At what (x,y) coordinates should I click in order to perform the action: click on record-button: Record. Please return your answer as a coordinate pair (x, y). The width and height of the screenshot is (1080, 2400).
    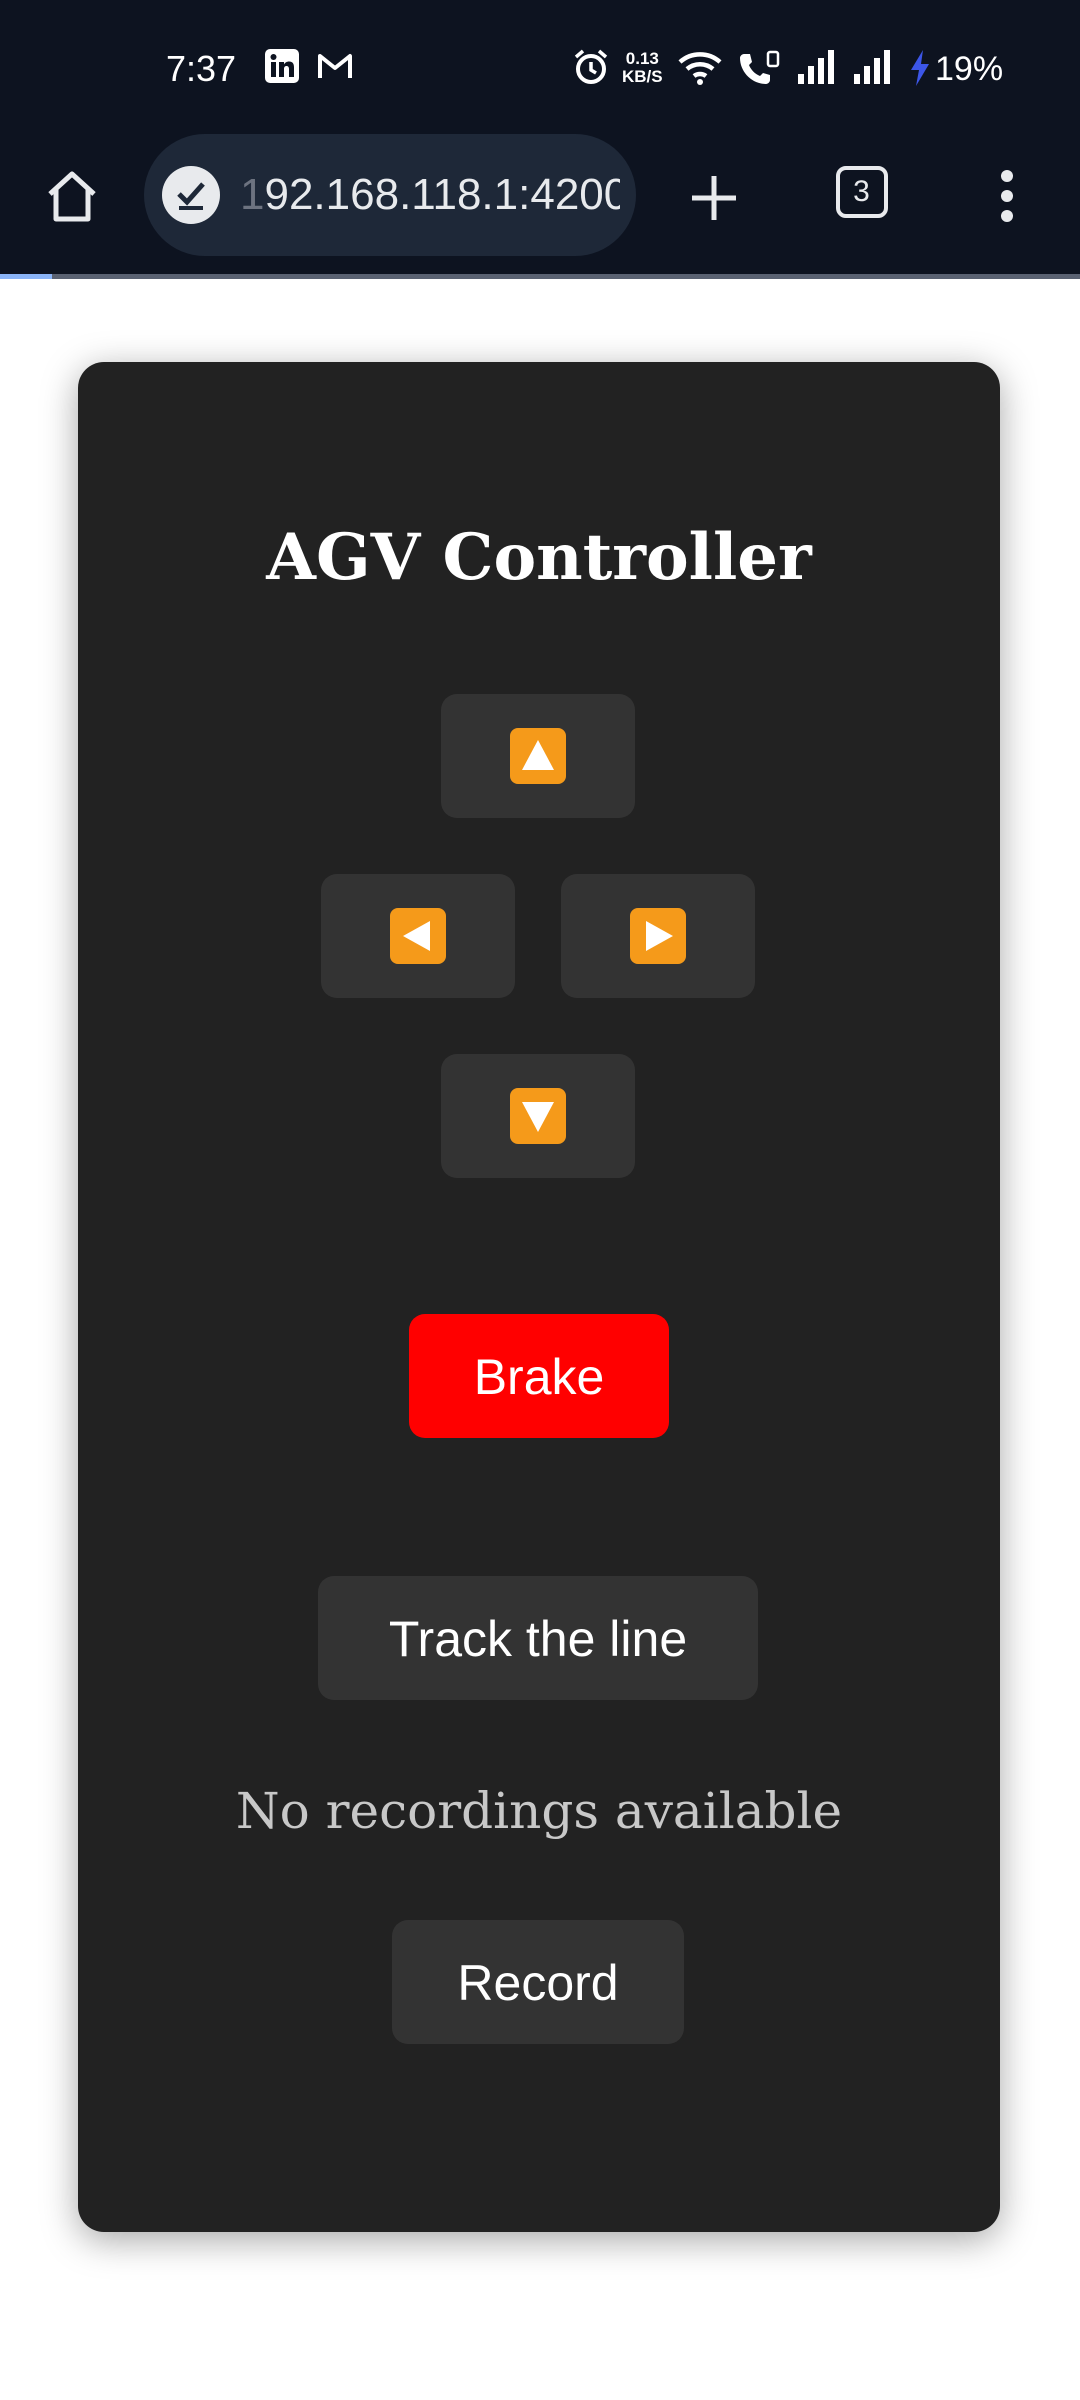
    Looking at the image, I should click on (538, 1982).